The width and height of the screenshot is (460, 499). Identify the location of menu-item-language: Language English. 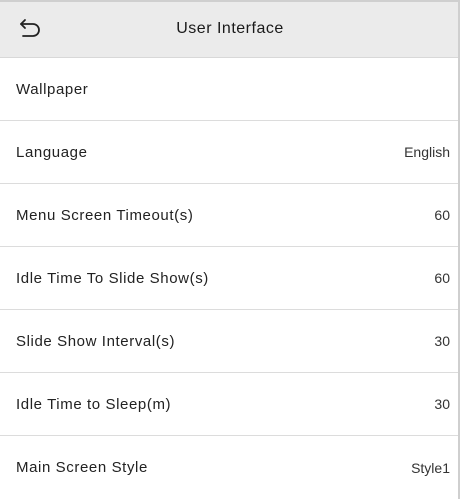
(230, 152).